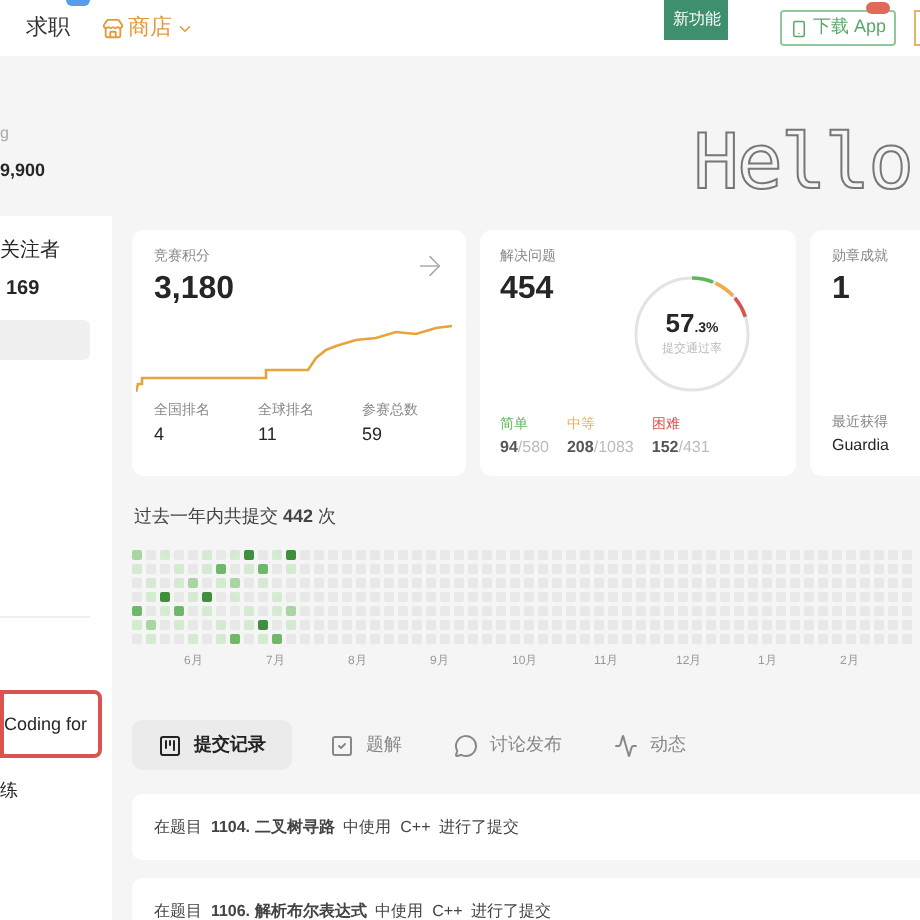 This screenshot has width=920, height=920. I want to click on highlight-card: Coding for, so click(51, 724).